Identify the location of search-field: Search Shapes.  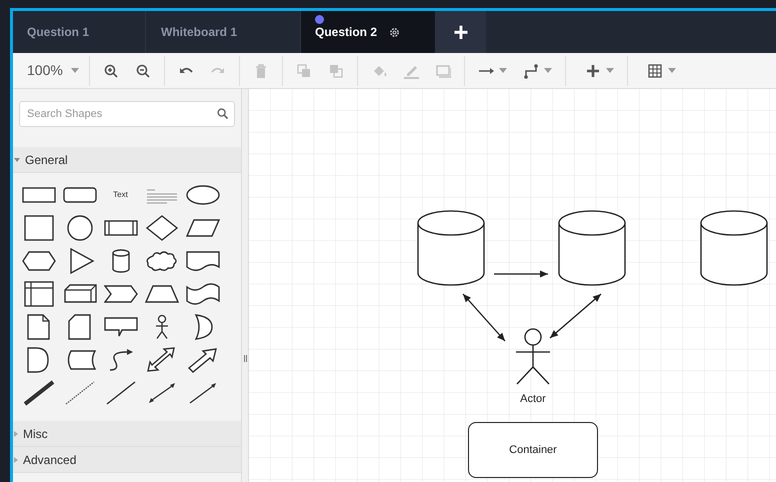
(127, 114).